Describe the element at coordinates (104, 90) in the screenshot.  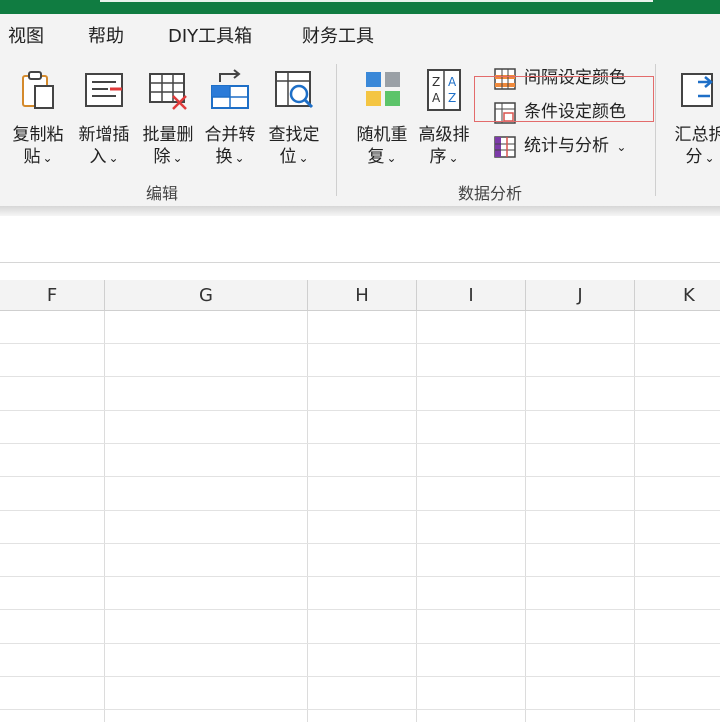
I see `insert-rows-icon` at that location.